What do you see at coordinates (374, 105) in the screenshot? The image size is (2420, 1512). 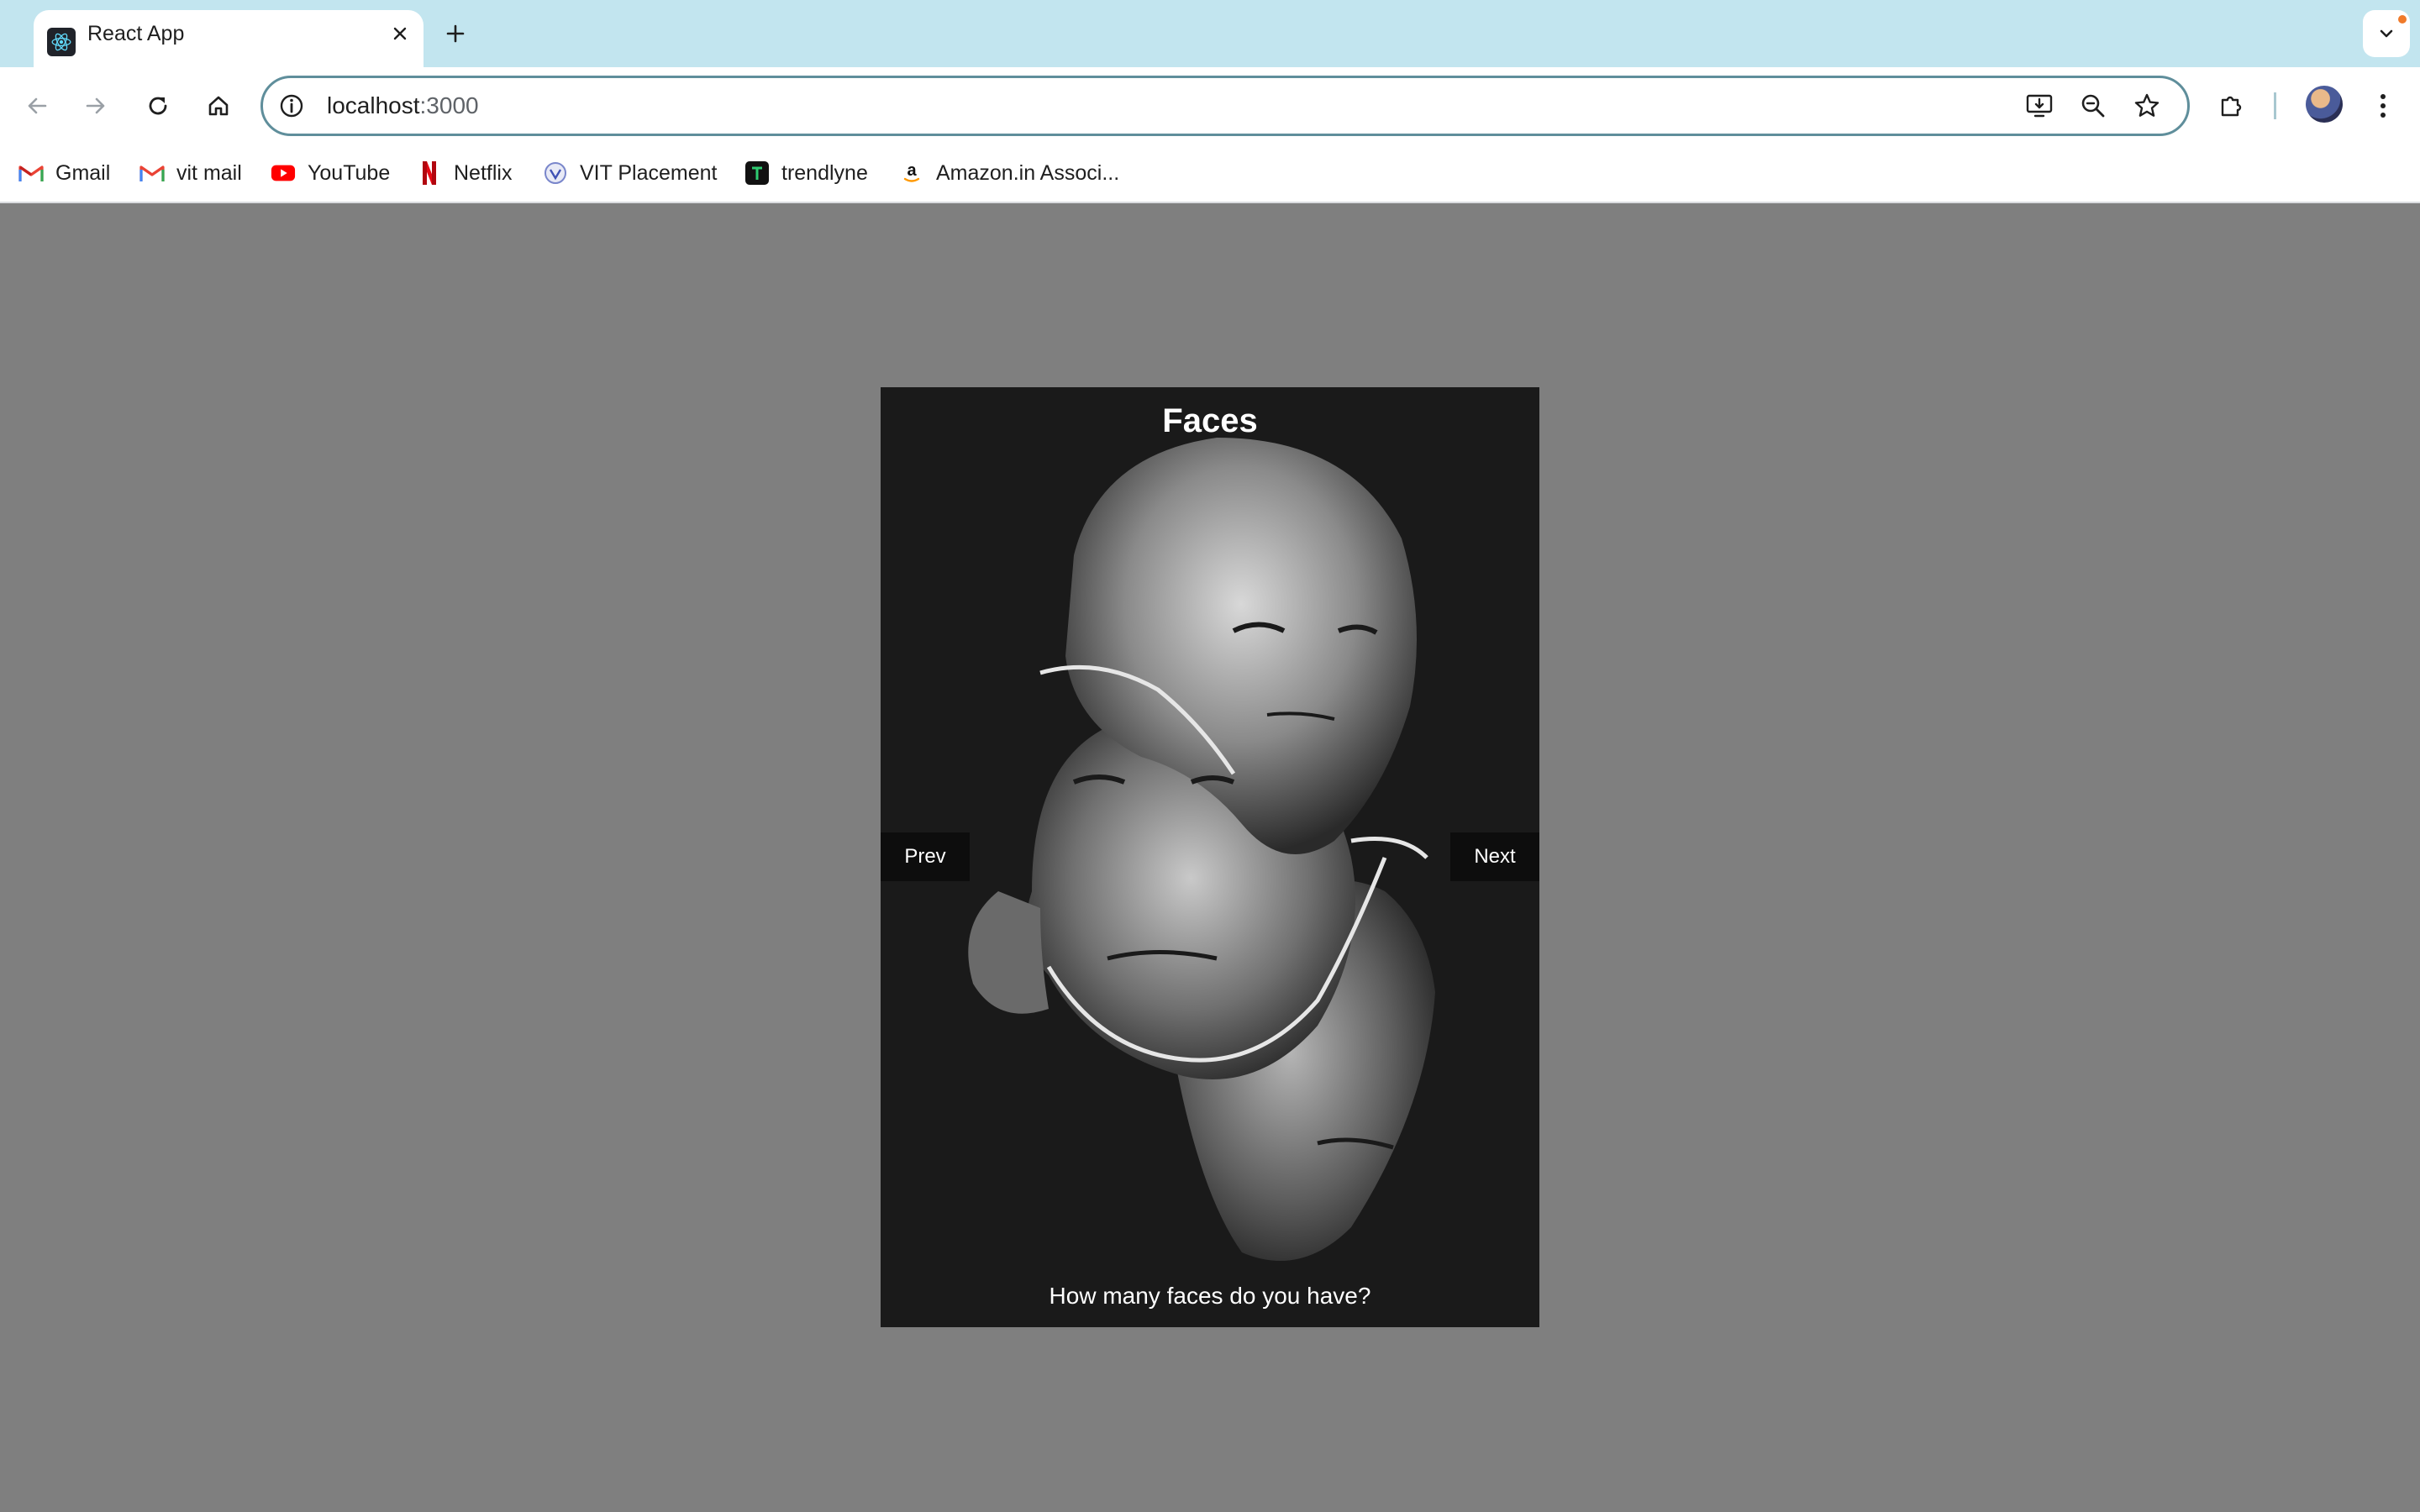 I see `url-host: localhost` at bounding box center [374, 105].